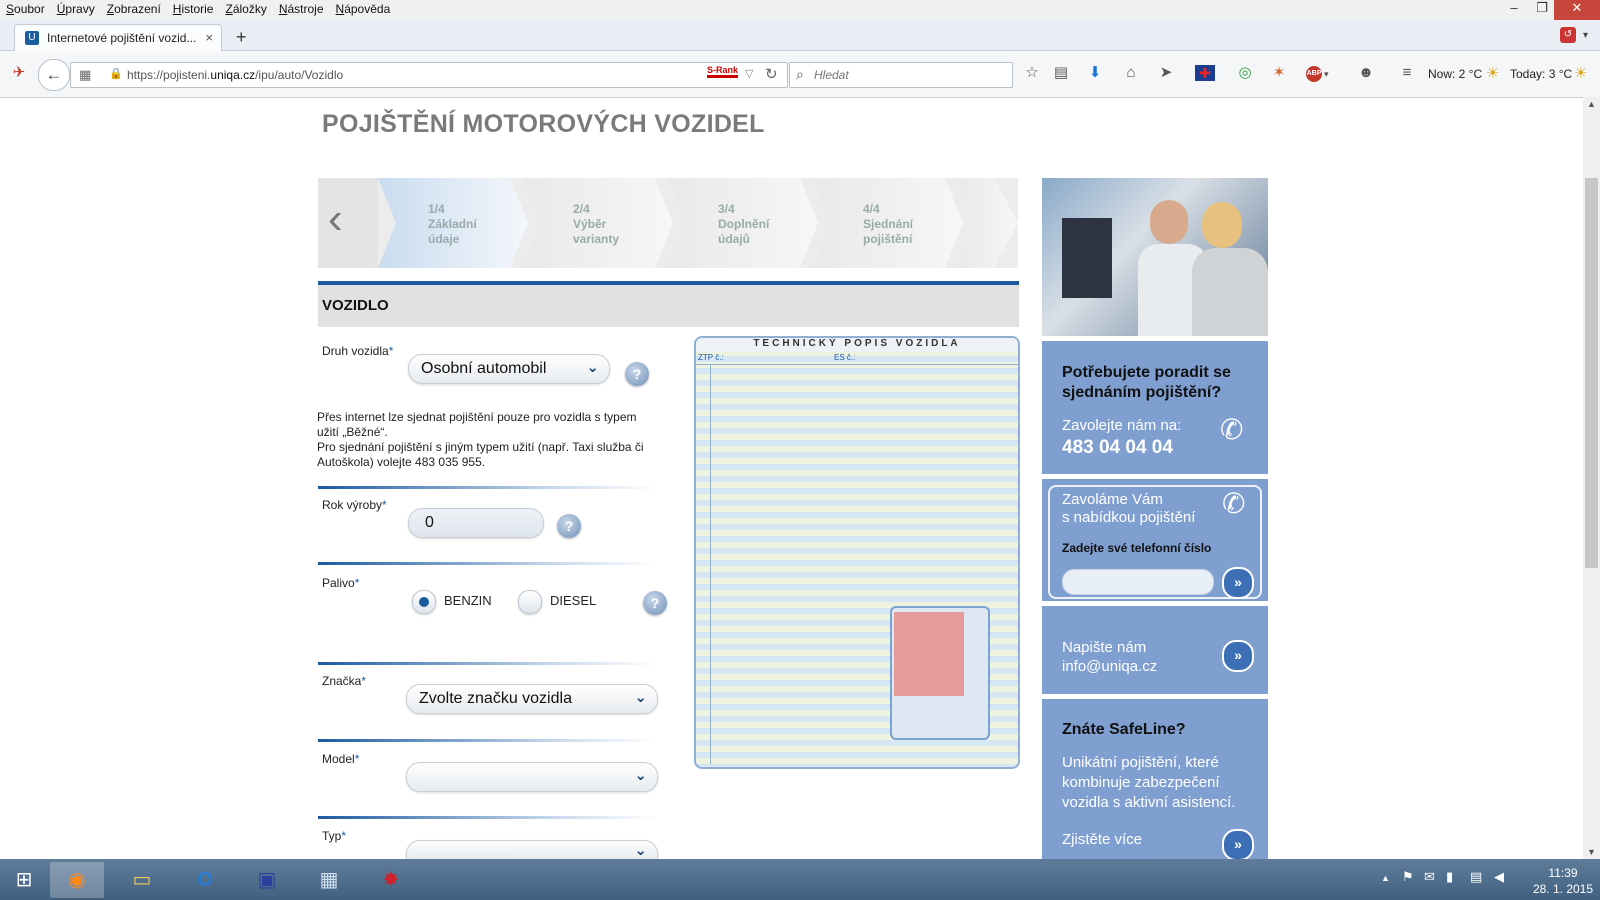 This screenshot has width=1600, height=900. Describe the element at coordinates (1169, 222) in the screenshot. I see `person-head-shape` at that location.